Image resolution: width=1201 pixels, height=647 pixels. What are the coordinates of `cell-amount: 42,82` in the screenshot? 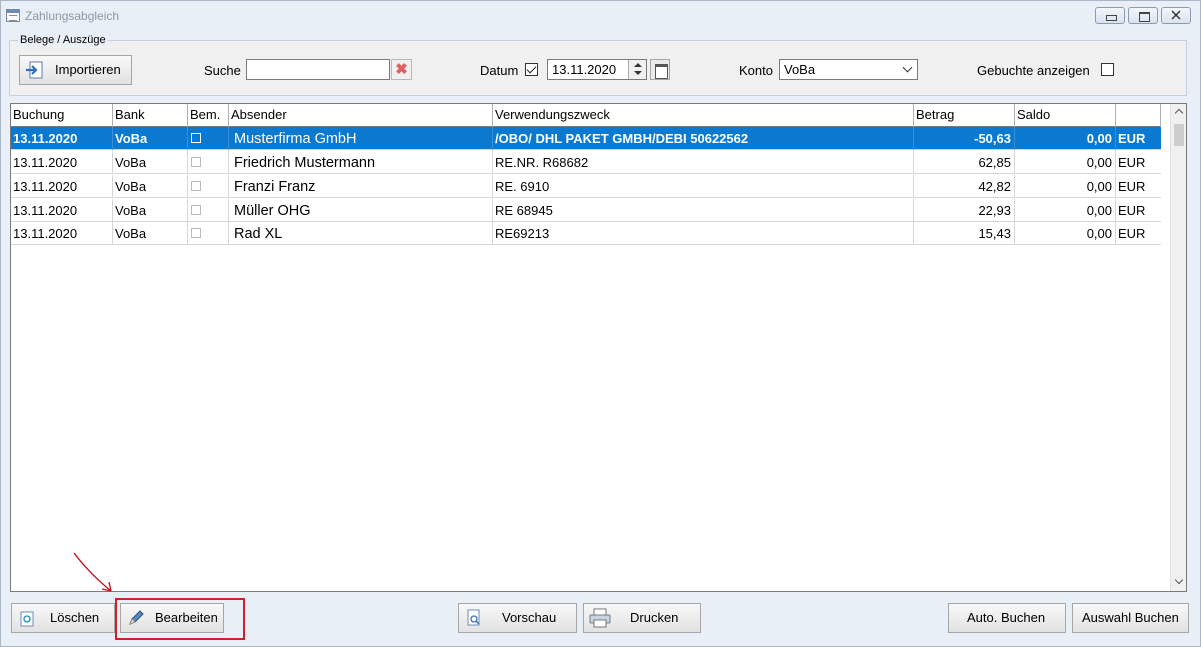 It's located at (964, 186).